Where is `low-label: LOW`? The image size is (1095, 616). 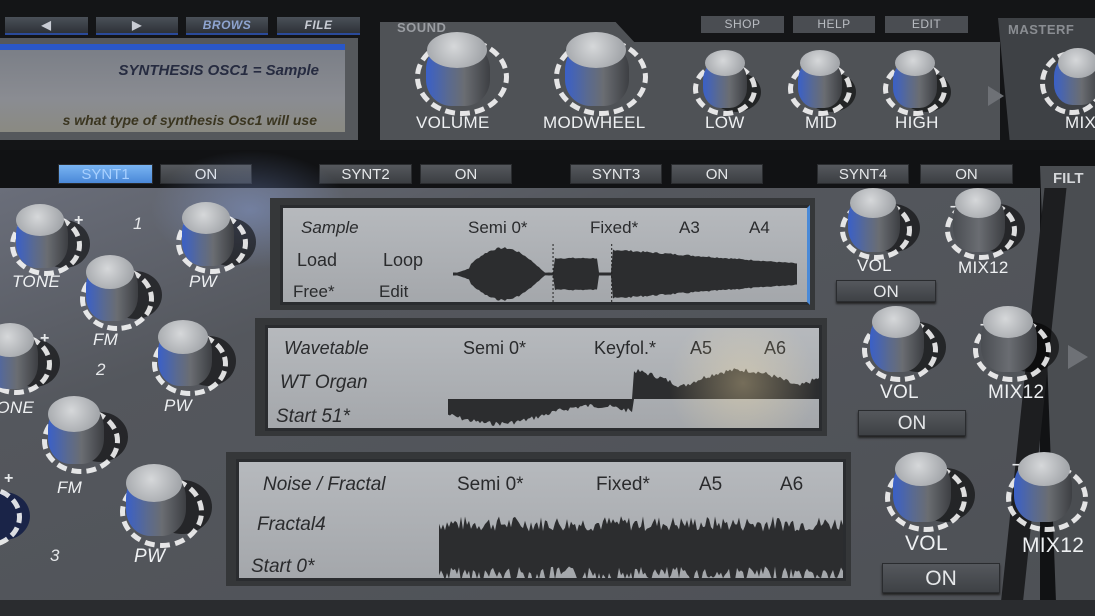
low-label: LOW is located at coordinates (725, 122).